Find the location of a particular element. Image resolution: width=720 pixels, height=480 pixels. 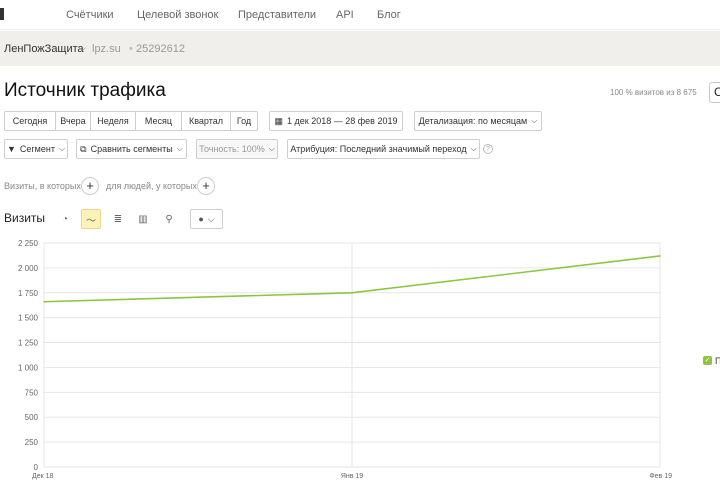

legend-label: П is located at coordinates (717, 361).